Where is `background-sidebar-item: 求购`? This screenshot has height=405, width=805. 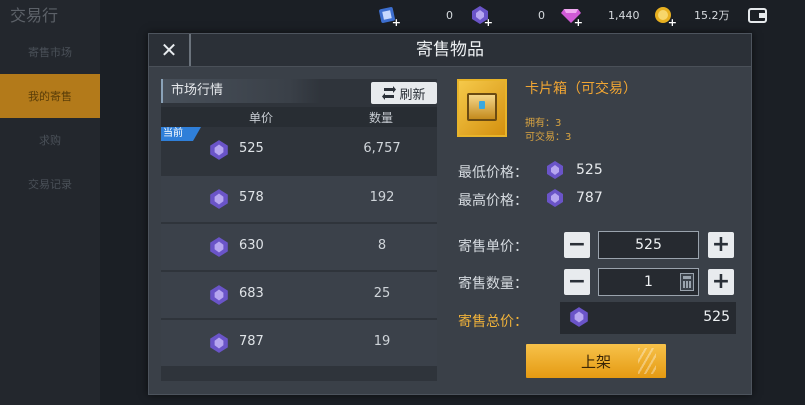 background-sidebar-item: 求购 is located at coordinates (50, 140).